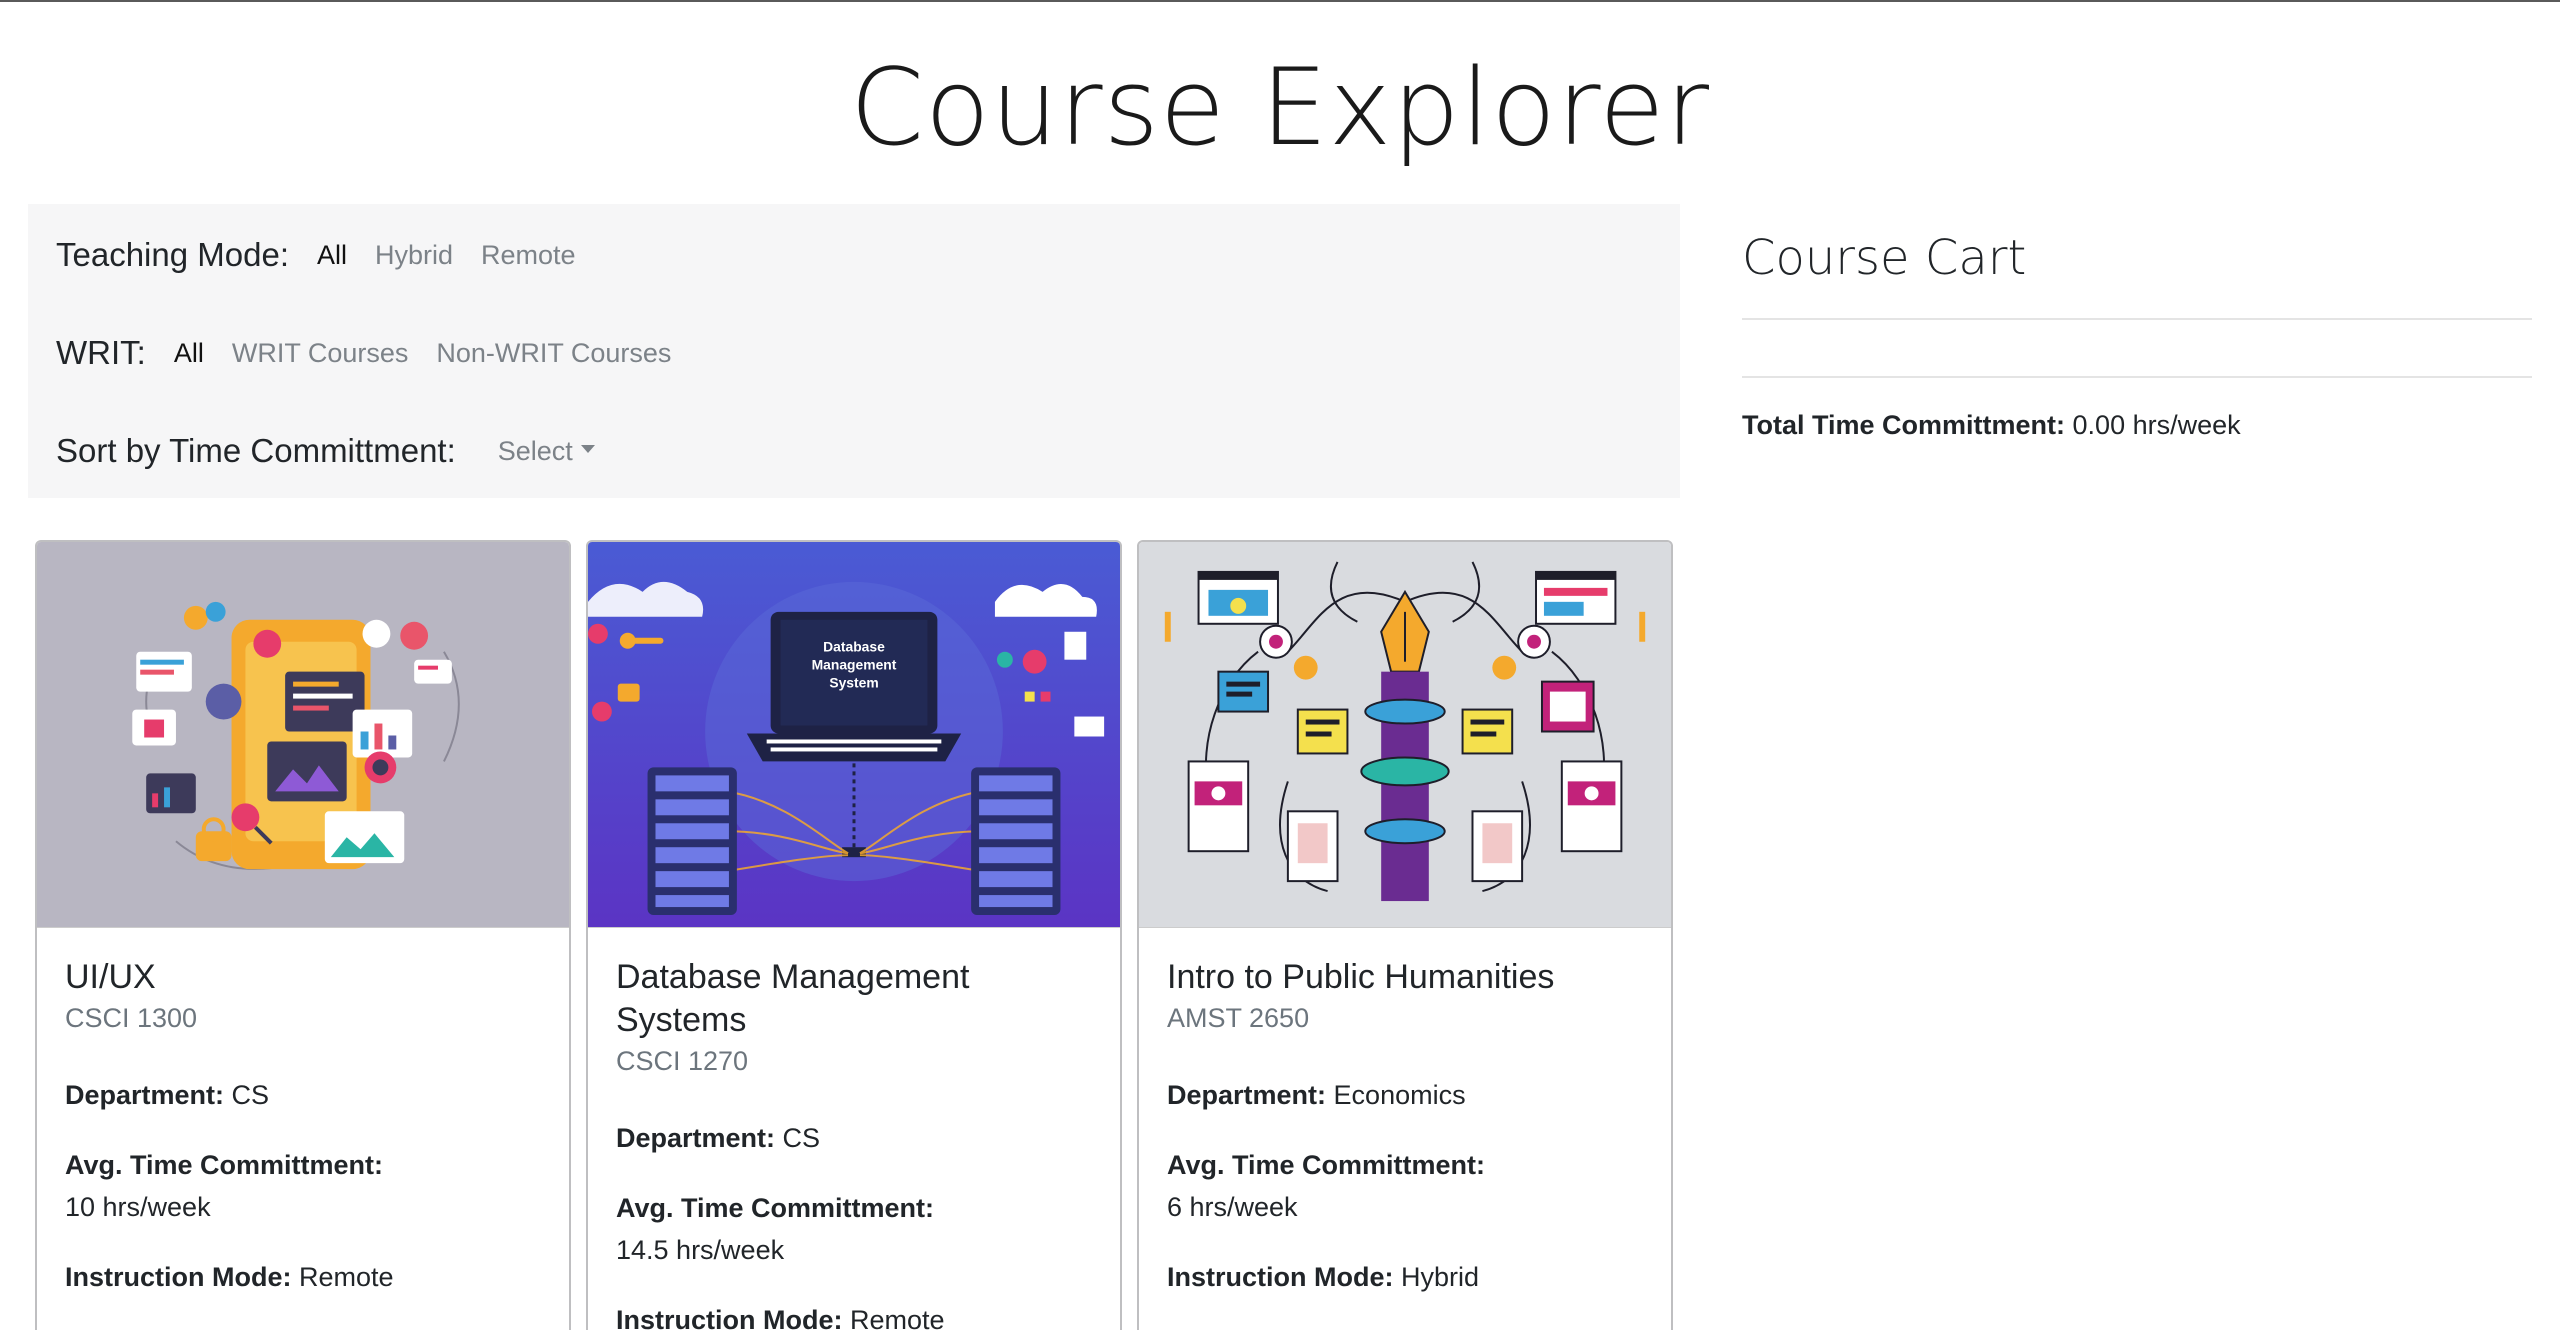 Image resolution: width=2560 pixels, height=1330 pixels. Describe the element at coordinates (138, 1207) in the screenshot. I see `time-value: 10 hrs/week` at that location.